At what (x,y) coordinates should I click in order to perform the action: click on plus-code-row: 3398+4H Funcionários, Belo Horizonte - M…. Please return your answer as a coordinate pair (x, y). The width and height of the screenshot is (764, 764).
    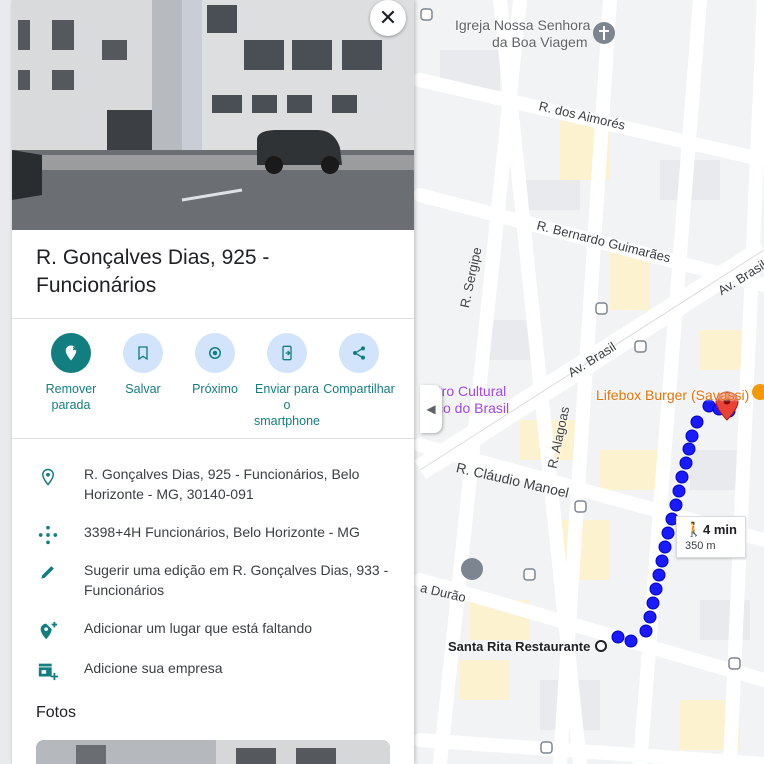
    Looking at the image, I should click on (213, 534).